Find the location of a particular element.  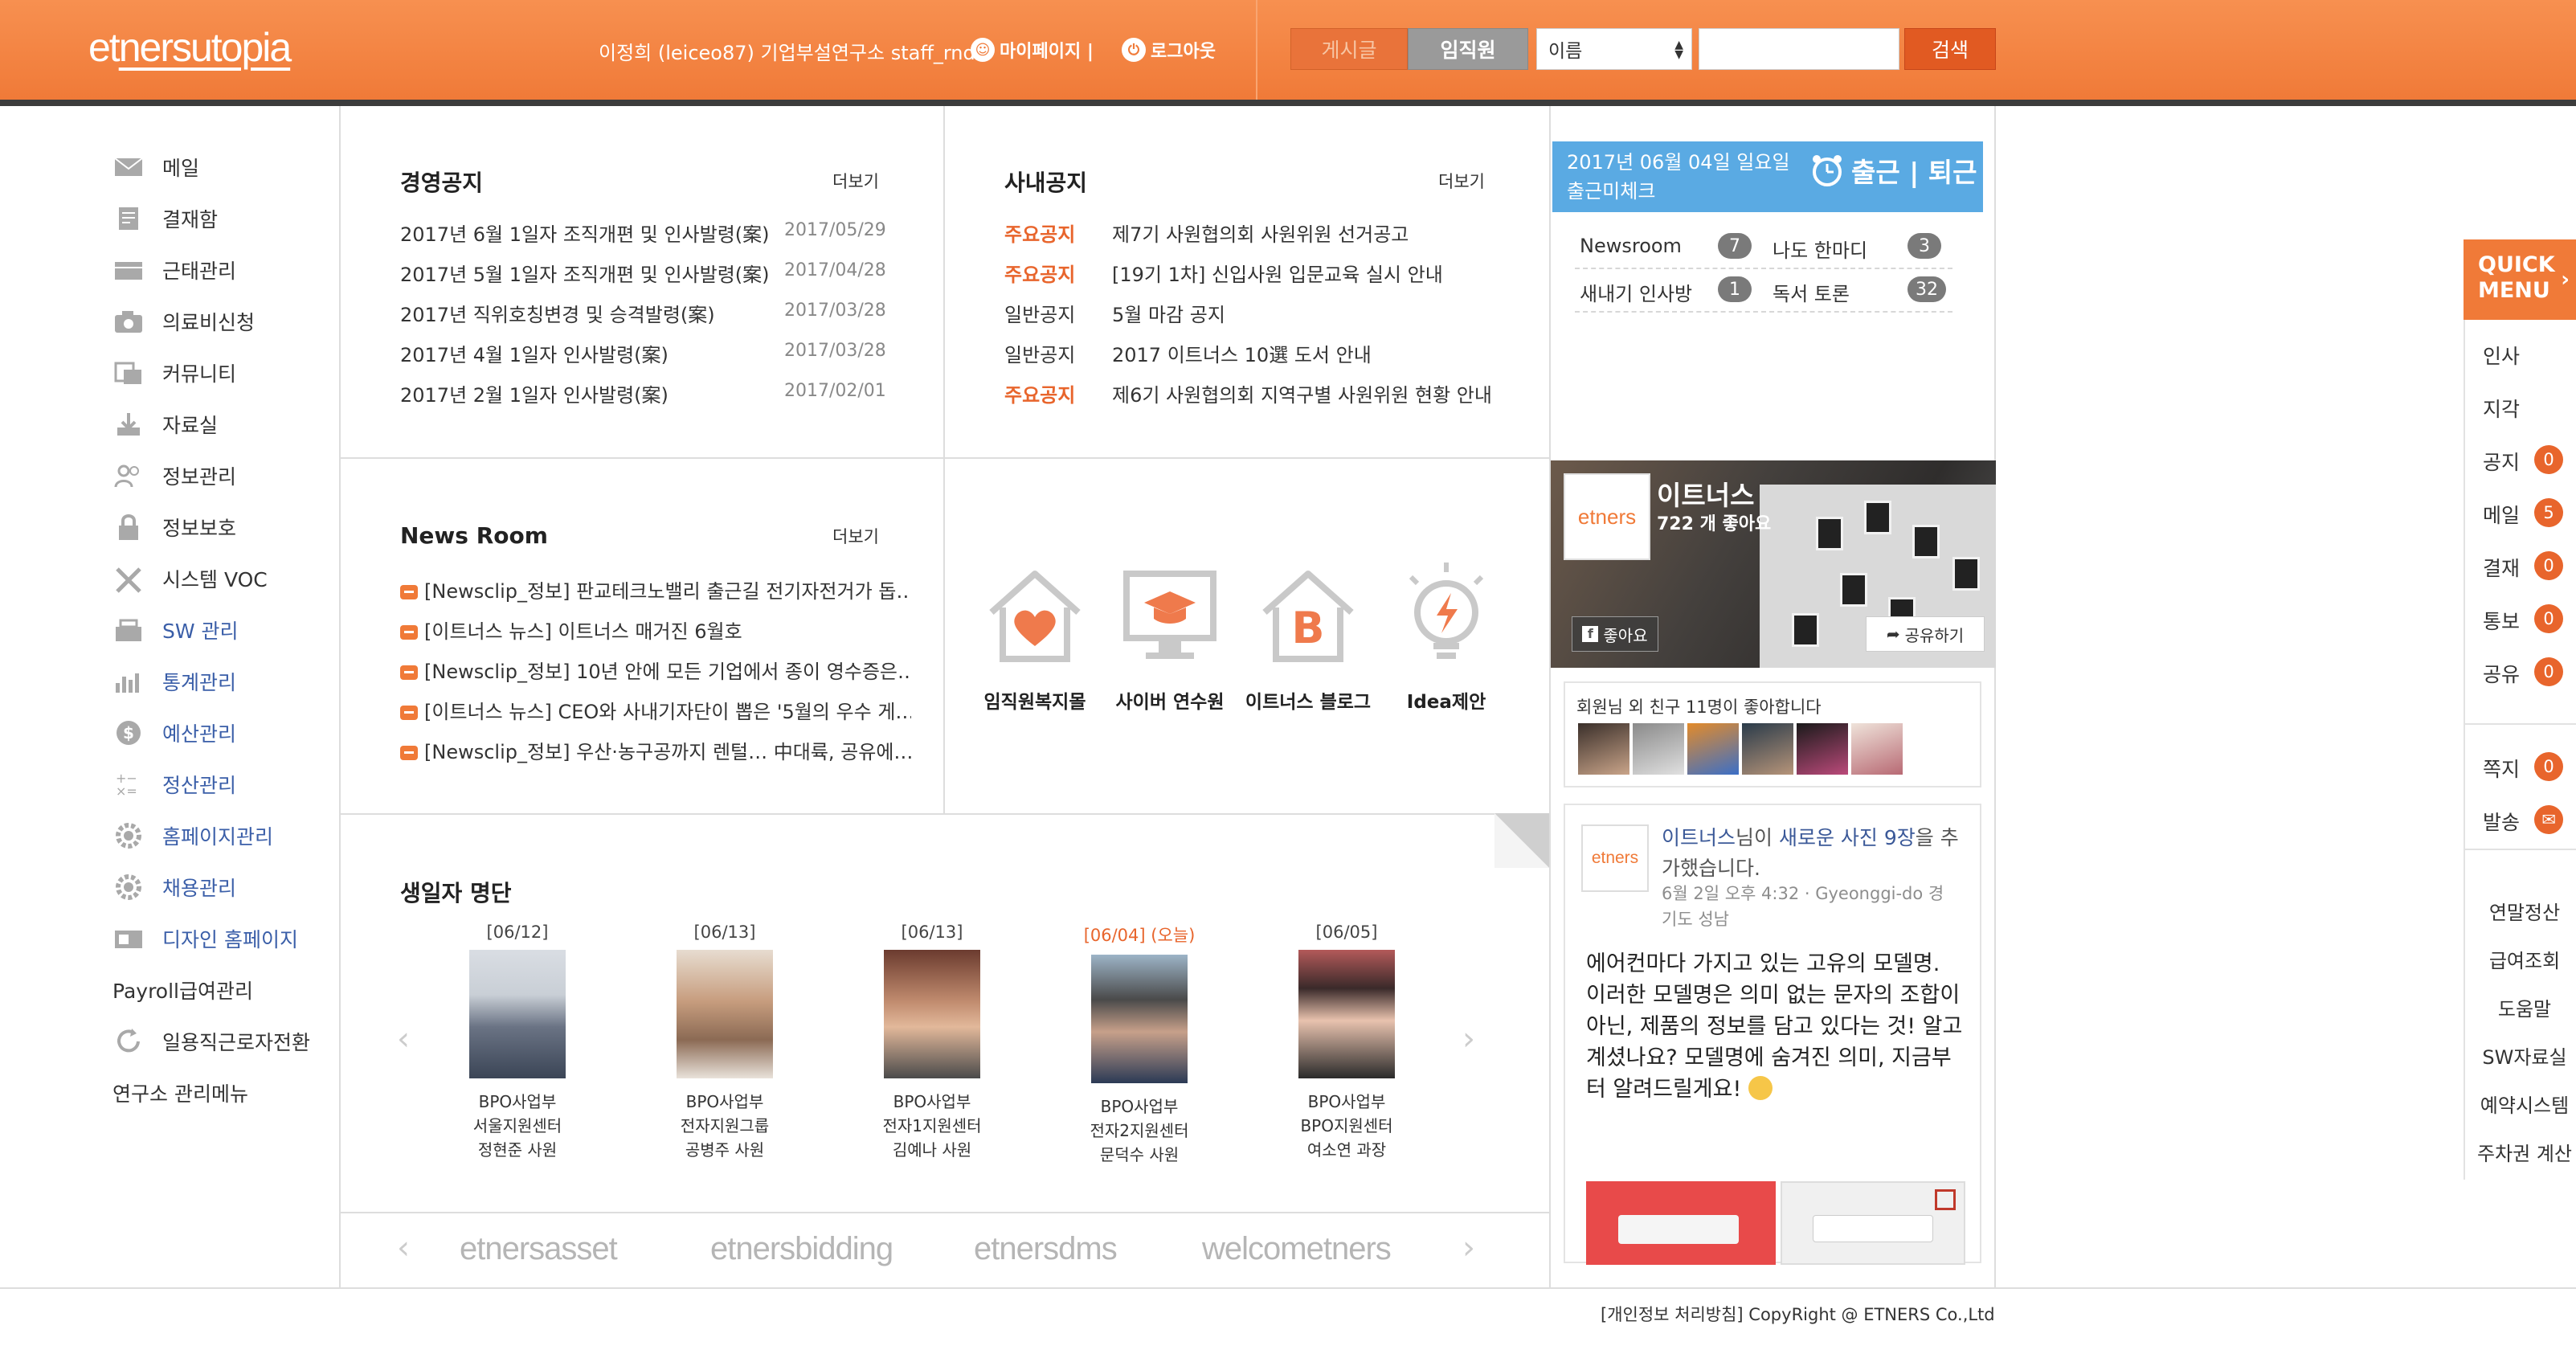

nav-item: Payroll급여관리 is located at coordinates (225, 990).